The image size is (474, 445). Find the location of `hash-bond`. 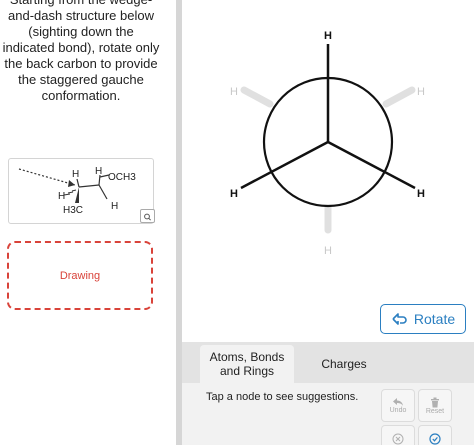

hash-bond is located at coordinates (70, 192).